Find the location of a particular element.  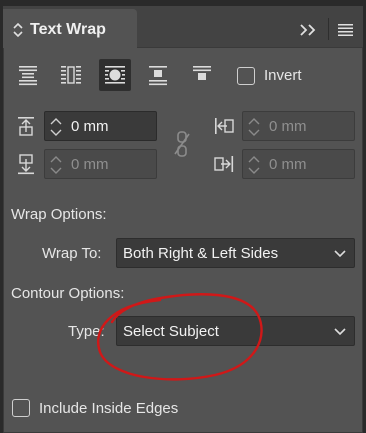

wrap-bounding-box-icon is located at coordinates (71, 75).